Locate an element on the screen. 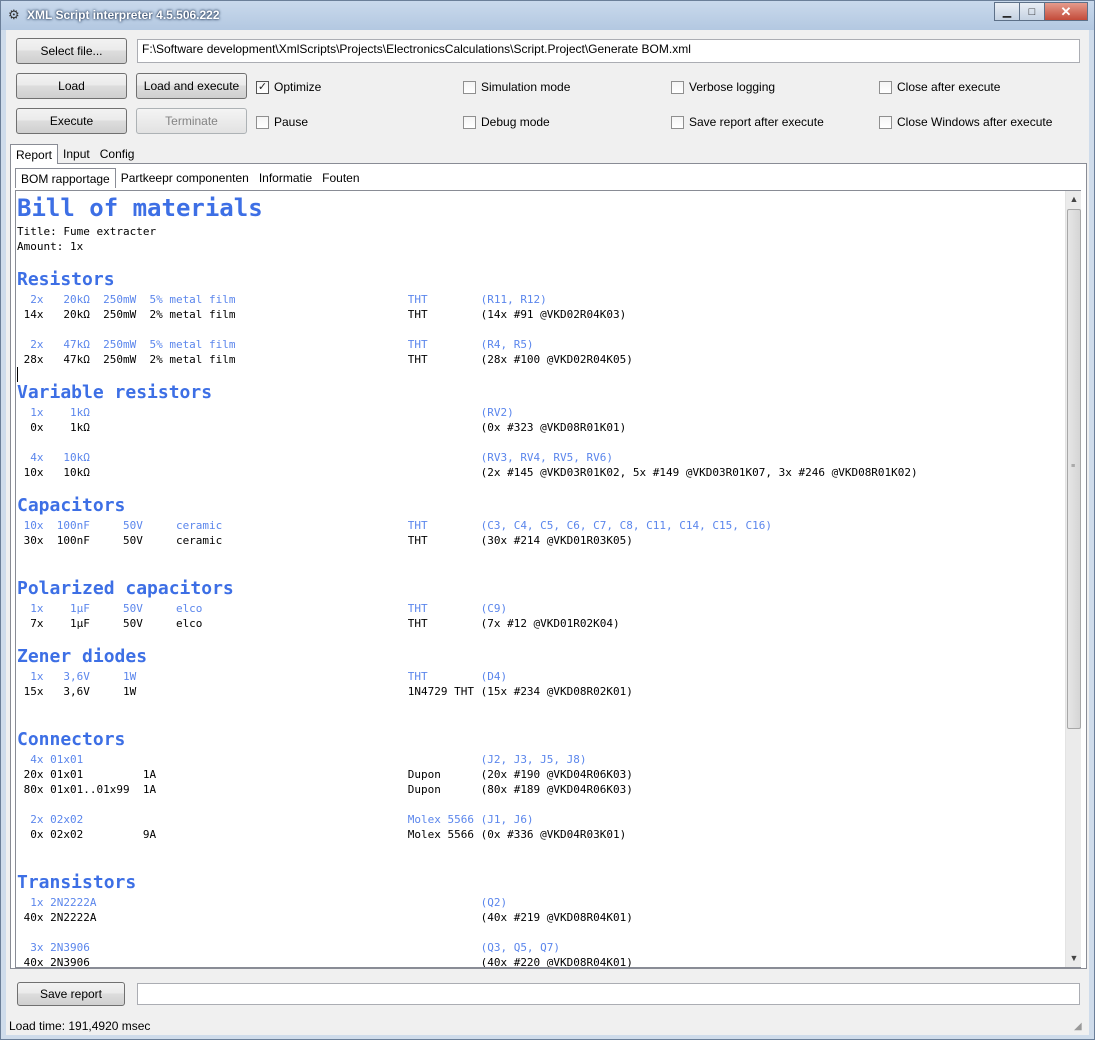 The image size is (1095, 1040). save-report-after-execute-label: Save report after execute is located at coordinates (756, 122).